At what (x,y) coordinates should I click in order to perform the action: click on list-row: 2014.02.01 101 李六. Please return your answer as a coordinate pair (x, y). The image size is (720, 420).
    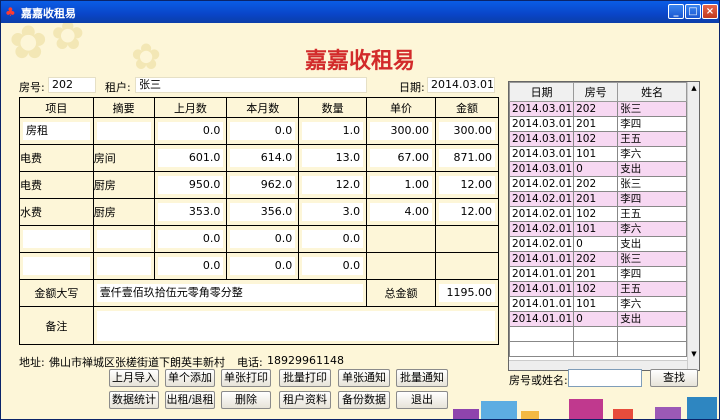
    Looking at the image, I should click on (598, 229).